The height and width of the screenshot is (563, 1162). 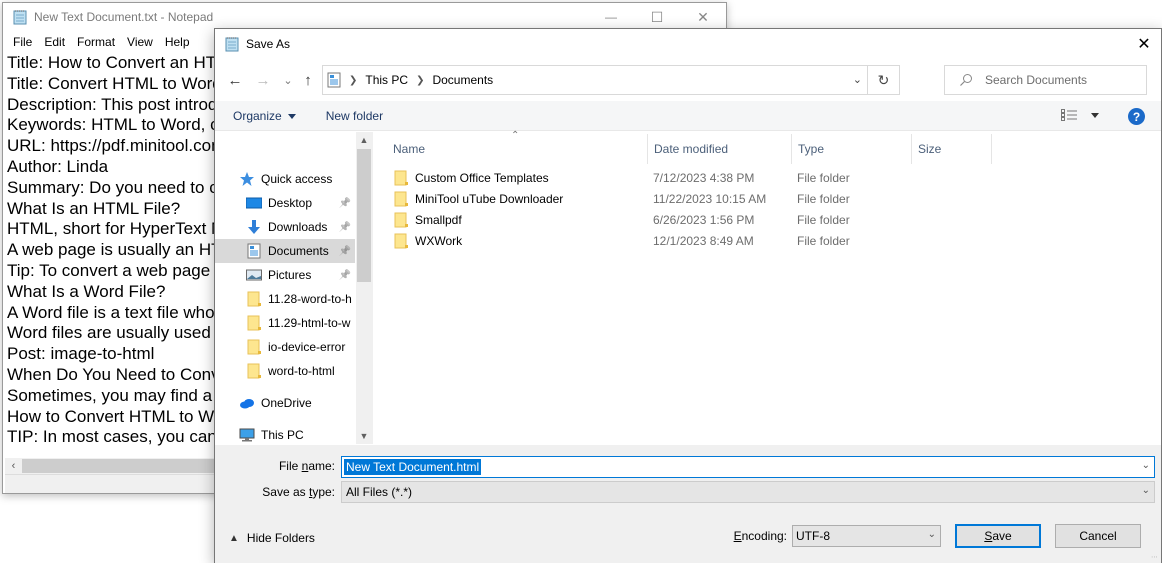 I want to click on file-name-cell: MiniTool uTube Downloader, so click(x=478, y=199).